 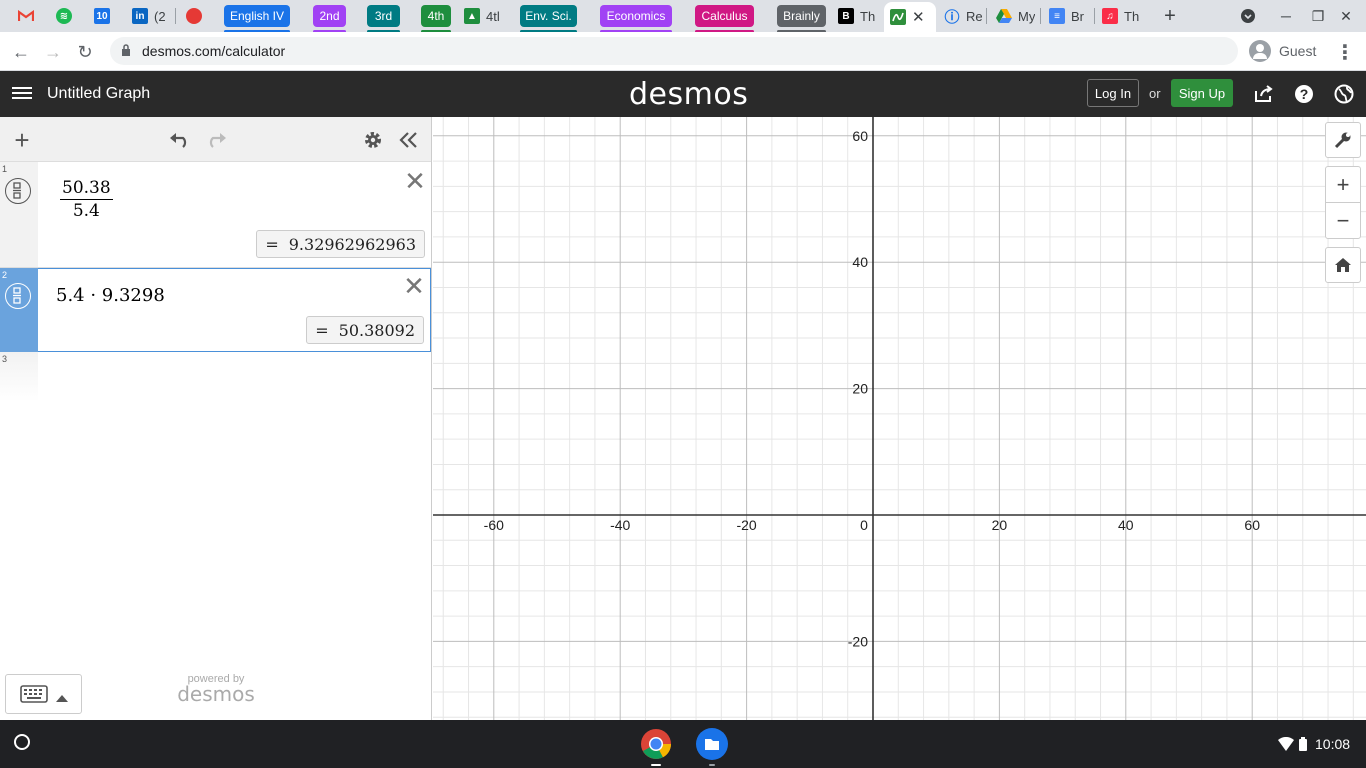 What do you see at coordinates (215, 310) in the screenshot?
I see `expression-row-selected: 2 5.4 · 9.3298 ✕ = 50.38092` at bounding box center [215, 310].